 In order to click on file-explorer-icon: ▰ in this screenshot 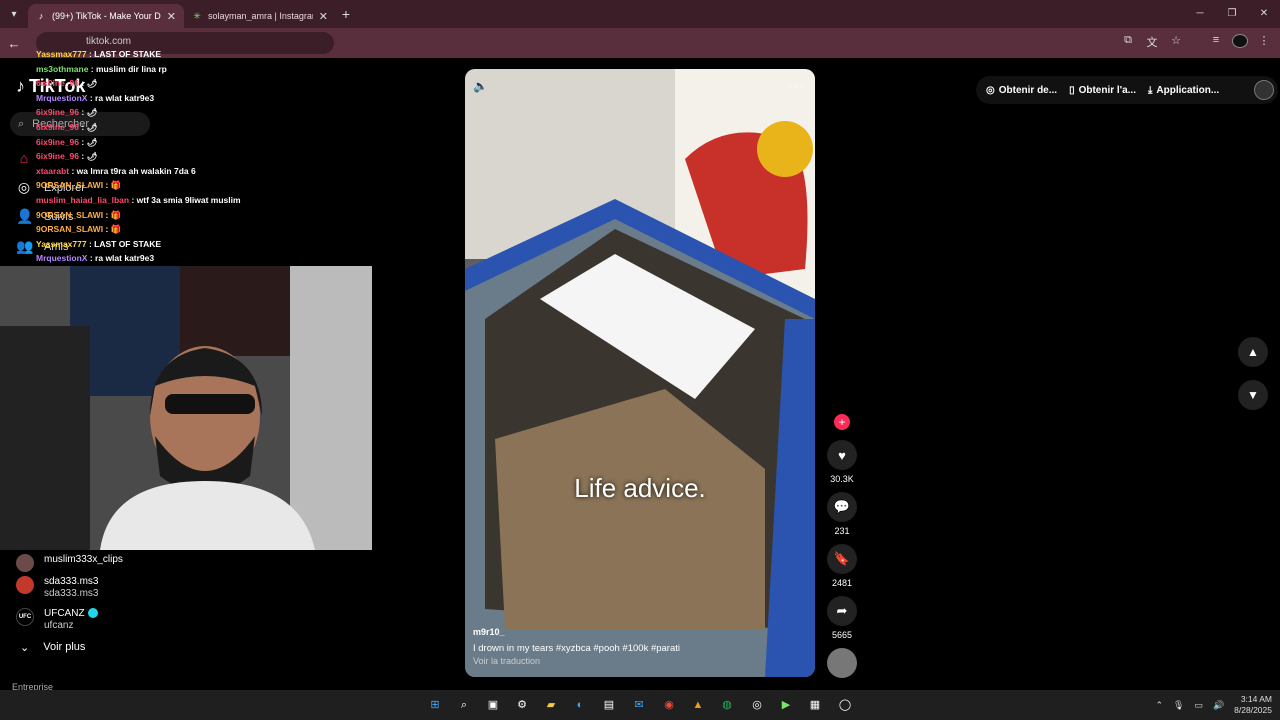, I will do `click(551, 705)`.